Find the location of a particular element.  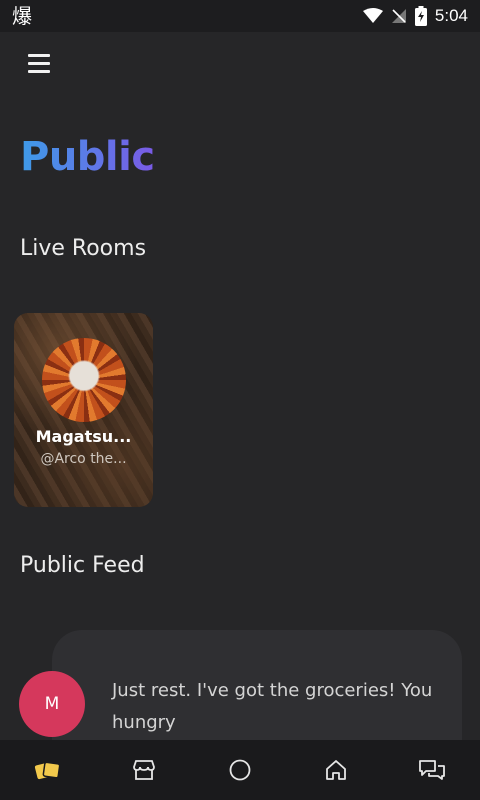

nav-cards is located at coordinates (48, 770).